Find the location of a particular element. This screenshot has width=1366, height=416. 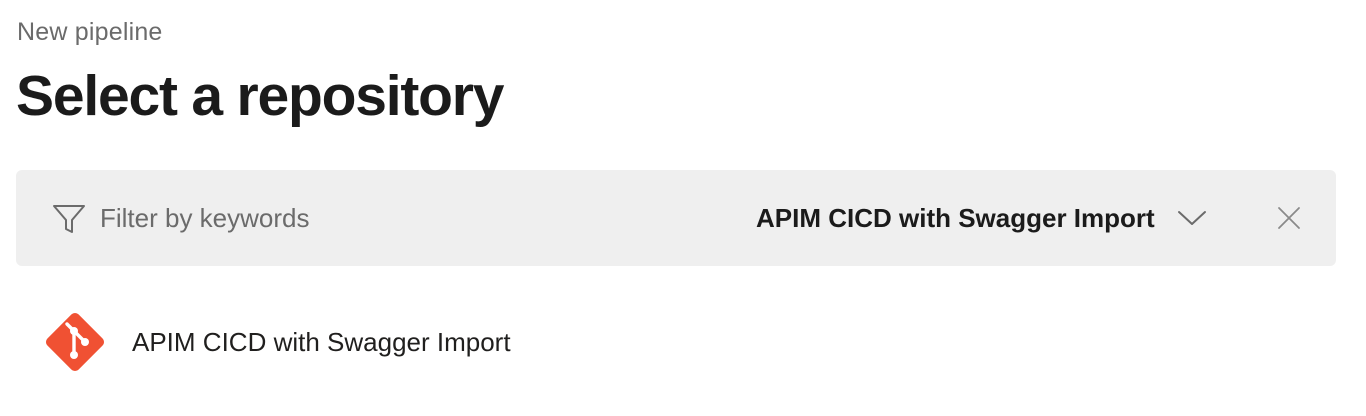

repository-list-item: APIM CICD with Swagger Import is located at coordinates (440, 342).